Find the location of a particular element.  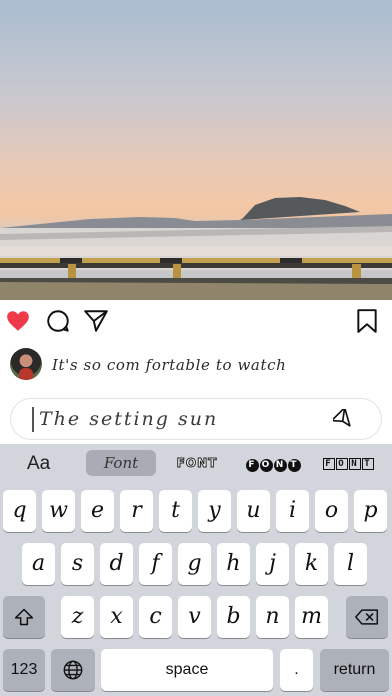

post-actions is located at coordinates (196, 320).